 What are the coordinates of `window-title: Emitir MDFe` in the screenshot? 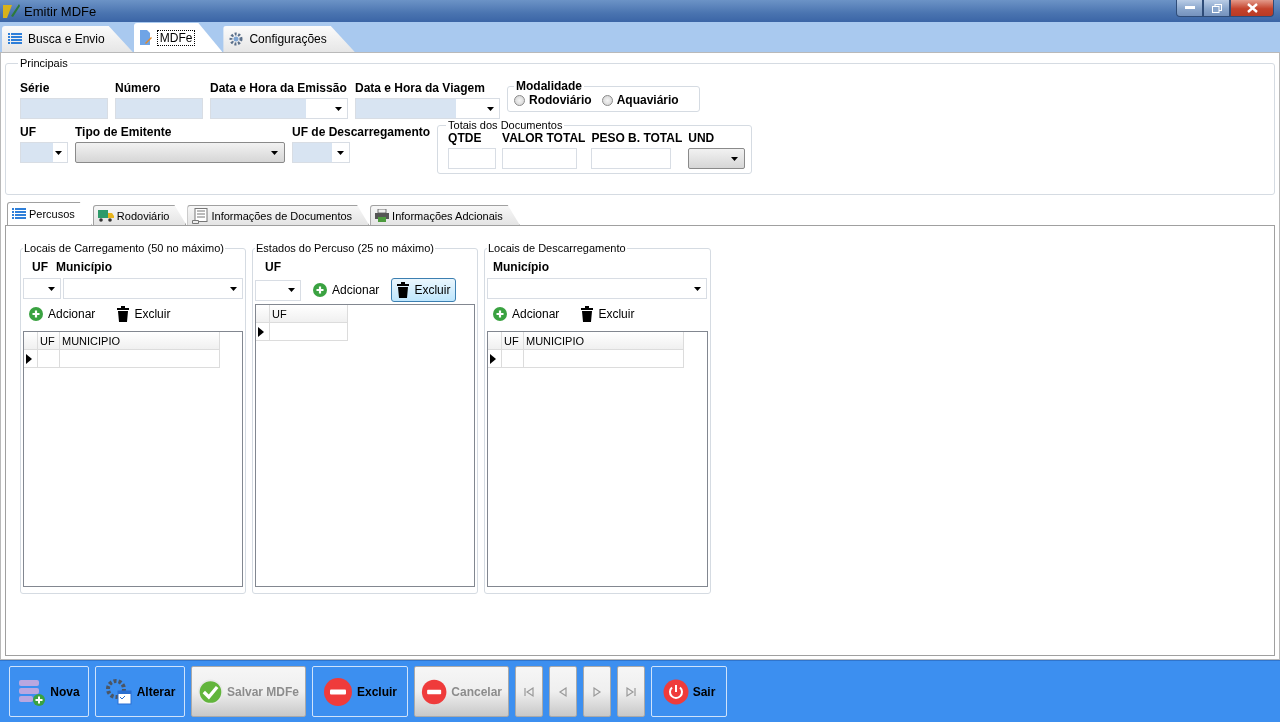 It's located at (61, 11).